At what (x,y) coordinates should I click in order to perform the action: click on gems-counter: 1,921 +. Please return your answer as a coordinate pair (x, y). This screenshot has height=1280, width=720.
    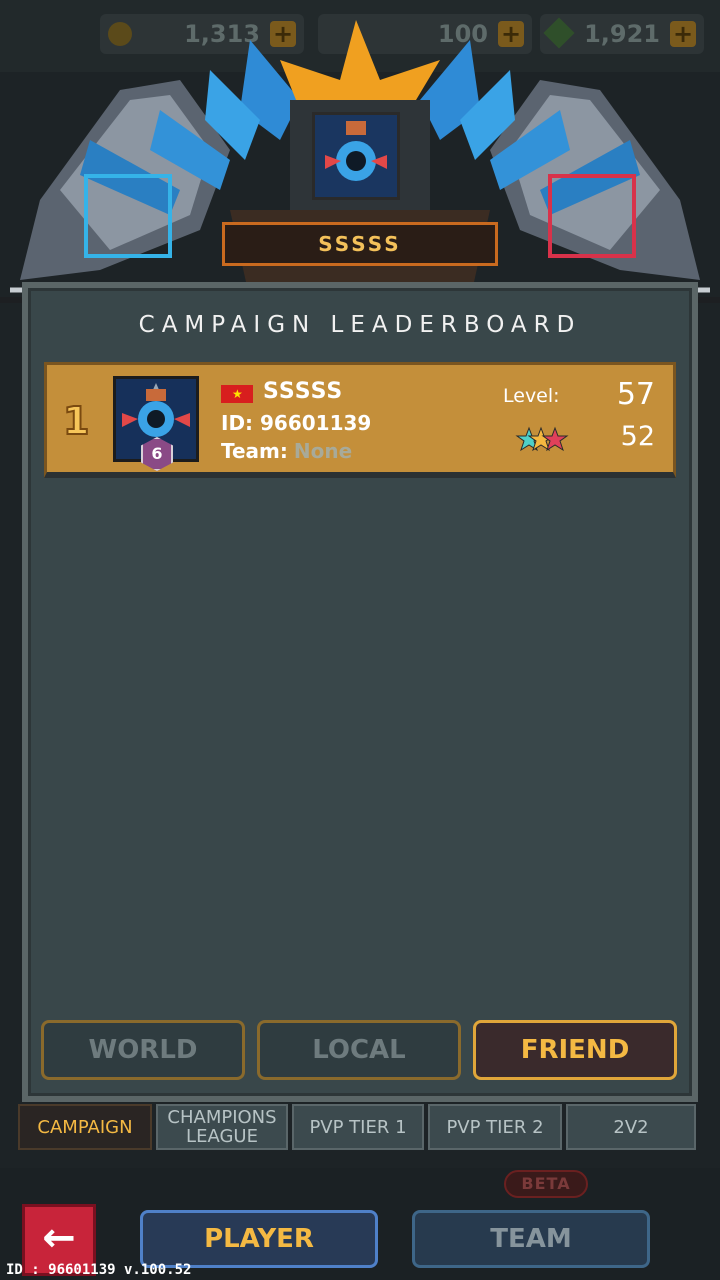
    Looking at the image, I should click on (622, 34).